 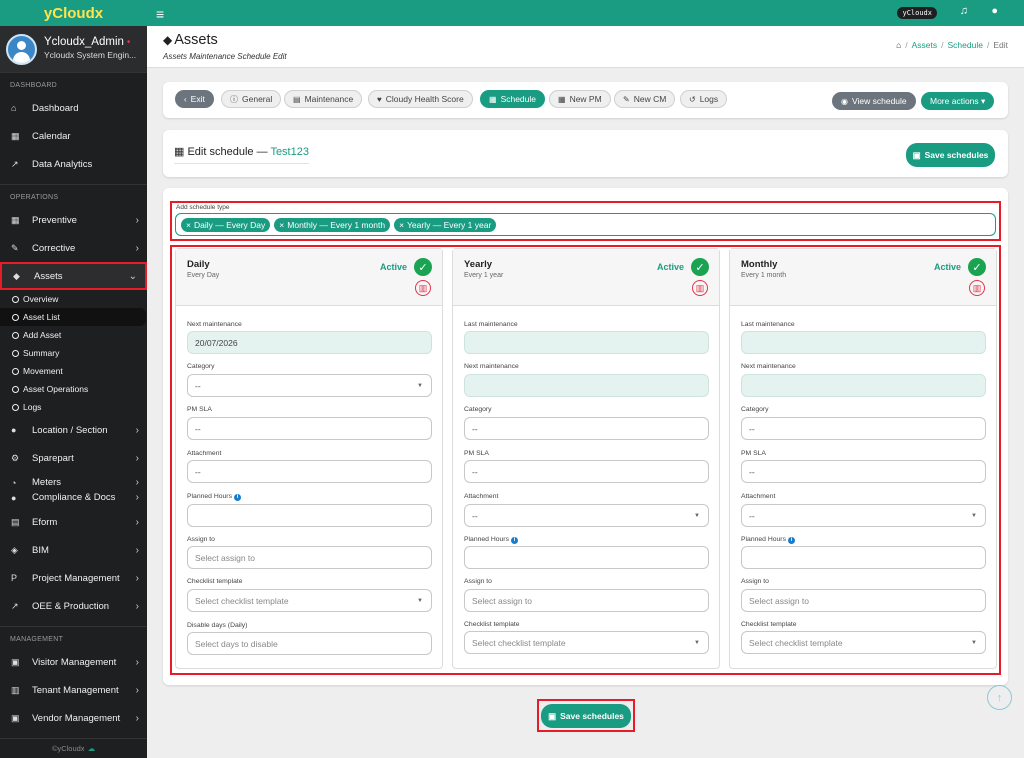 What do you see at coordinates (194, 99) in the screenshot?
I see `exit-button: ‹ Exit` at bounding box center [194, 99].